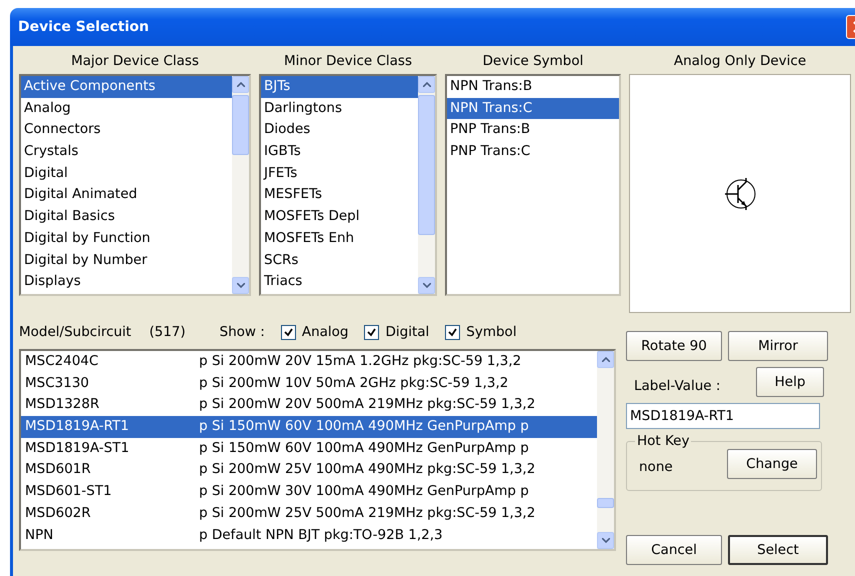 The height and width of the screenshot is (576, 855). I want to click on list-item: BJTs, so click(339, 87).